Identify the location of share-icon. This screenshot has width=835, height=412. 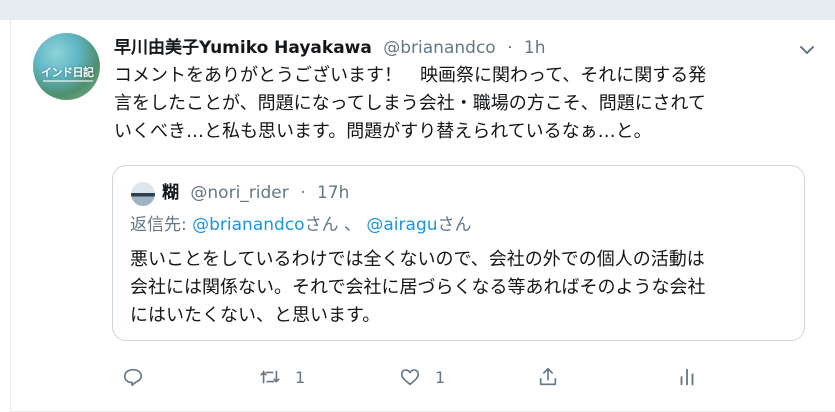
(548, 376).